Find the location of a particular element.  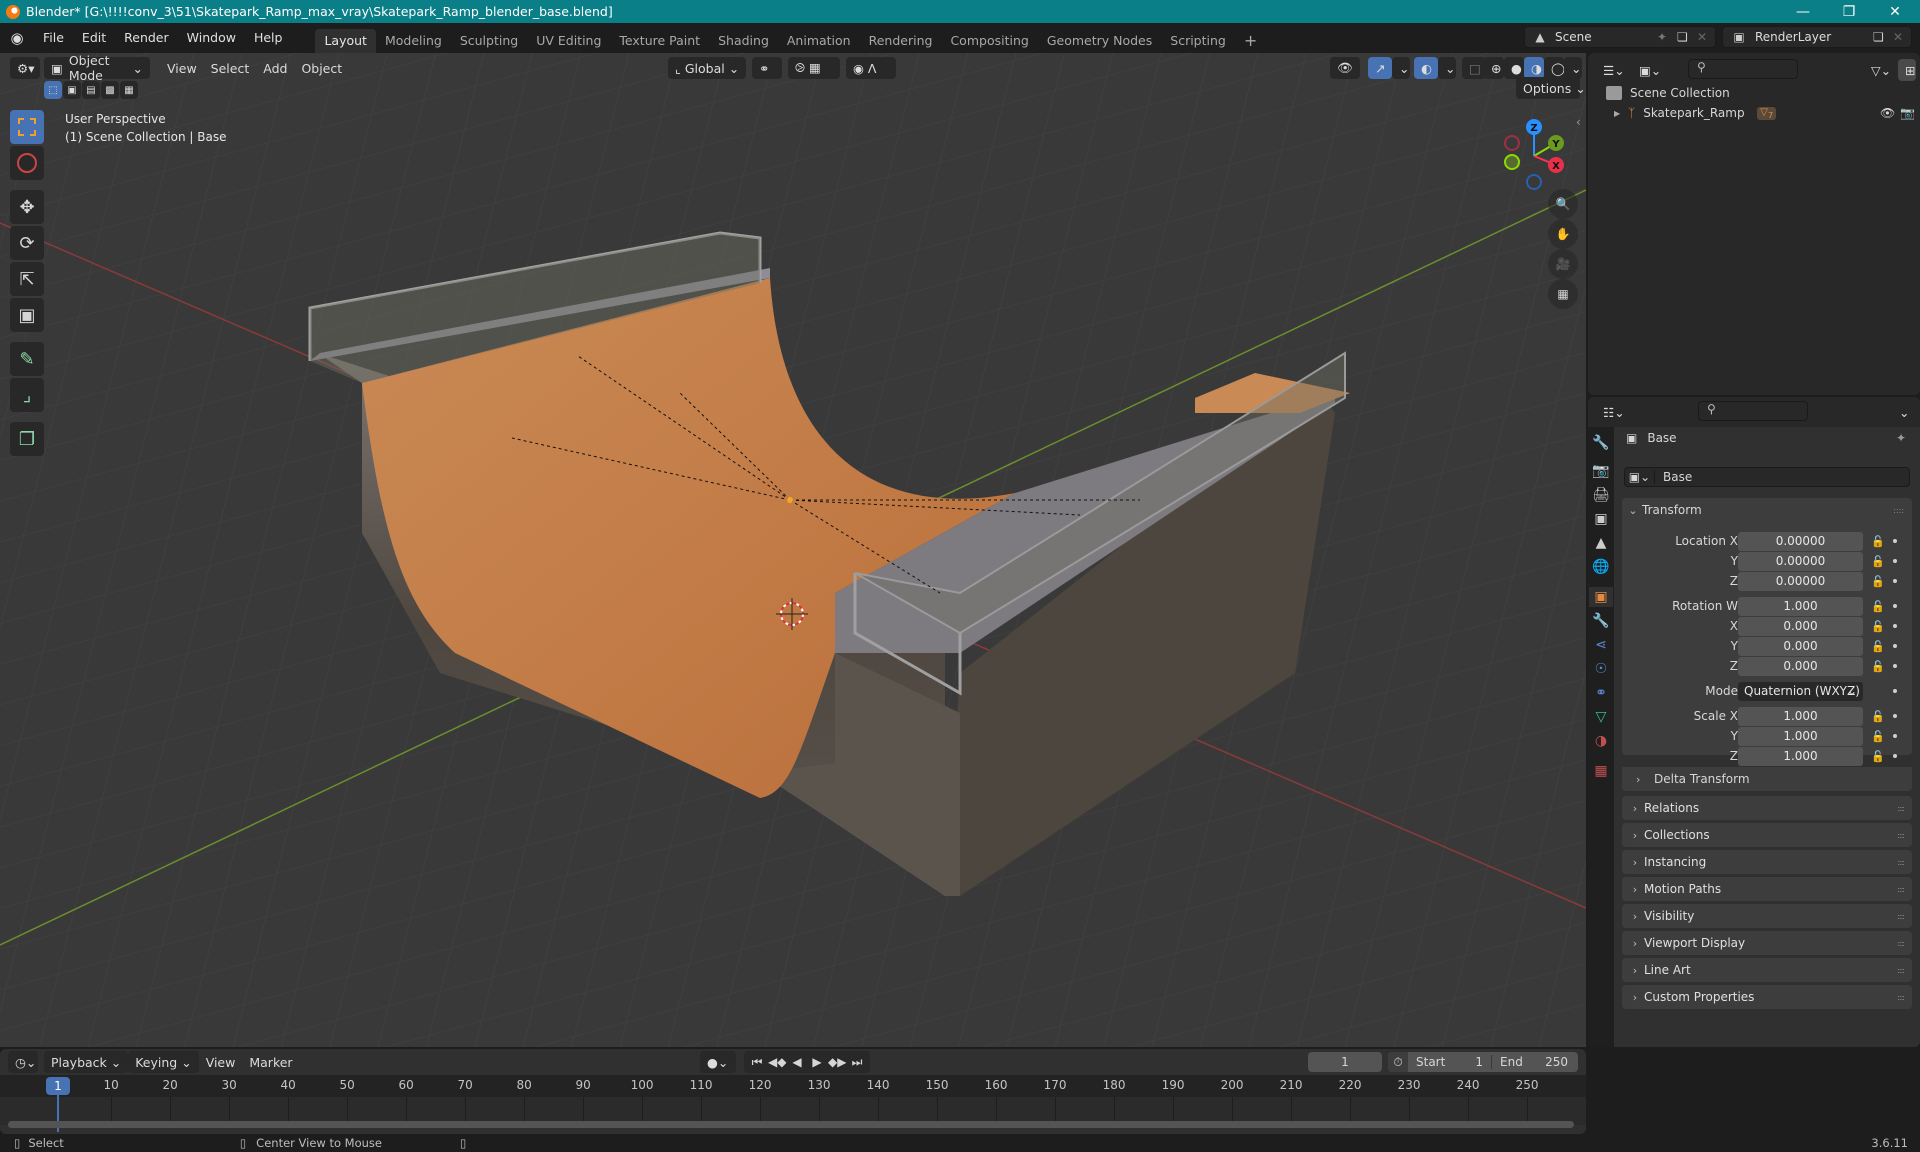

timeline-editor-type-icon: ◷⌄ is located at coordinates (23, 1062).